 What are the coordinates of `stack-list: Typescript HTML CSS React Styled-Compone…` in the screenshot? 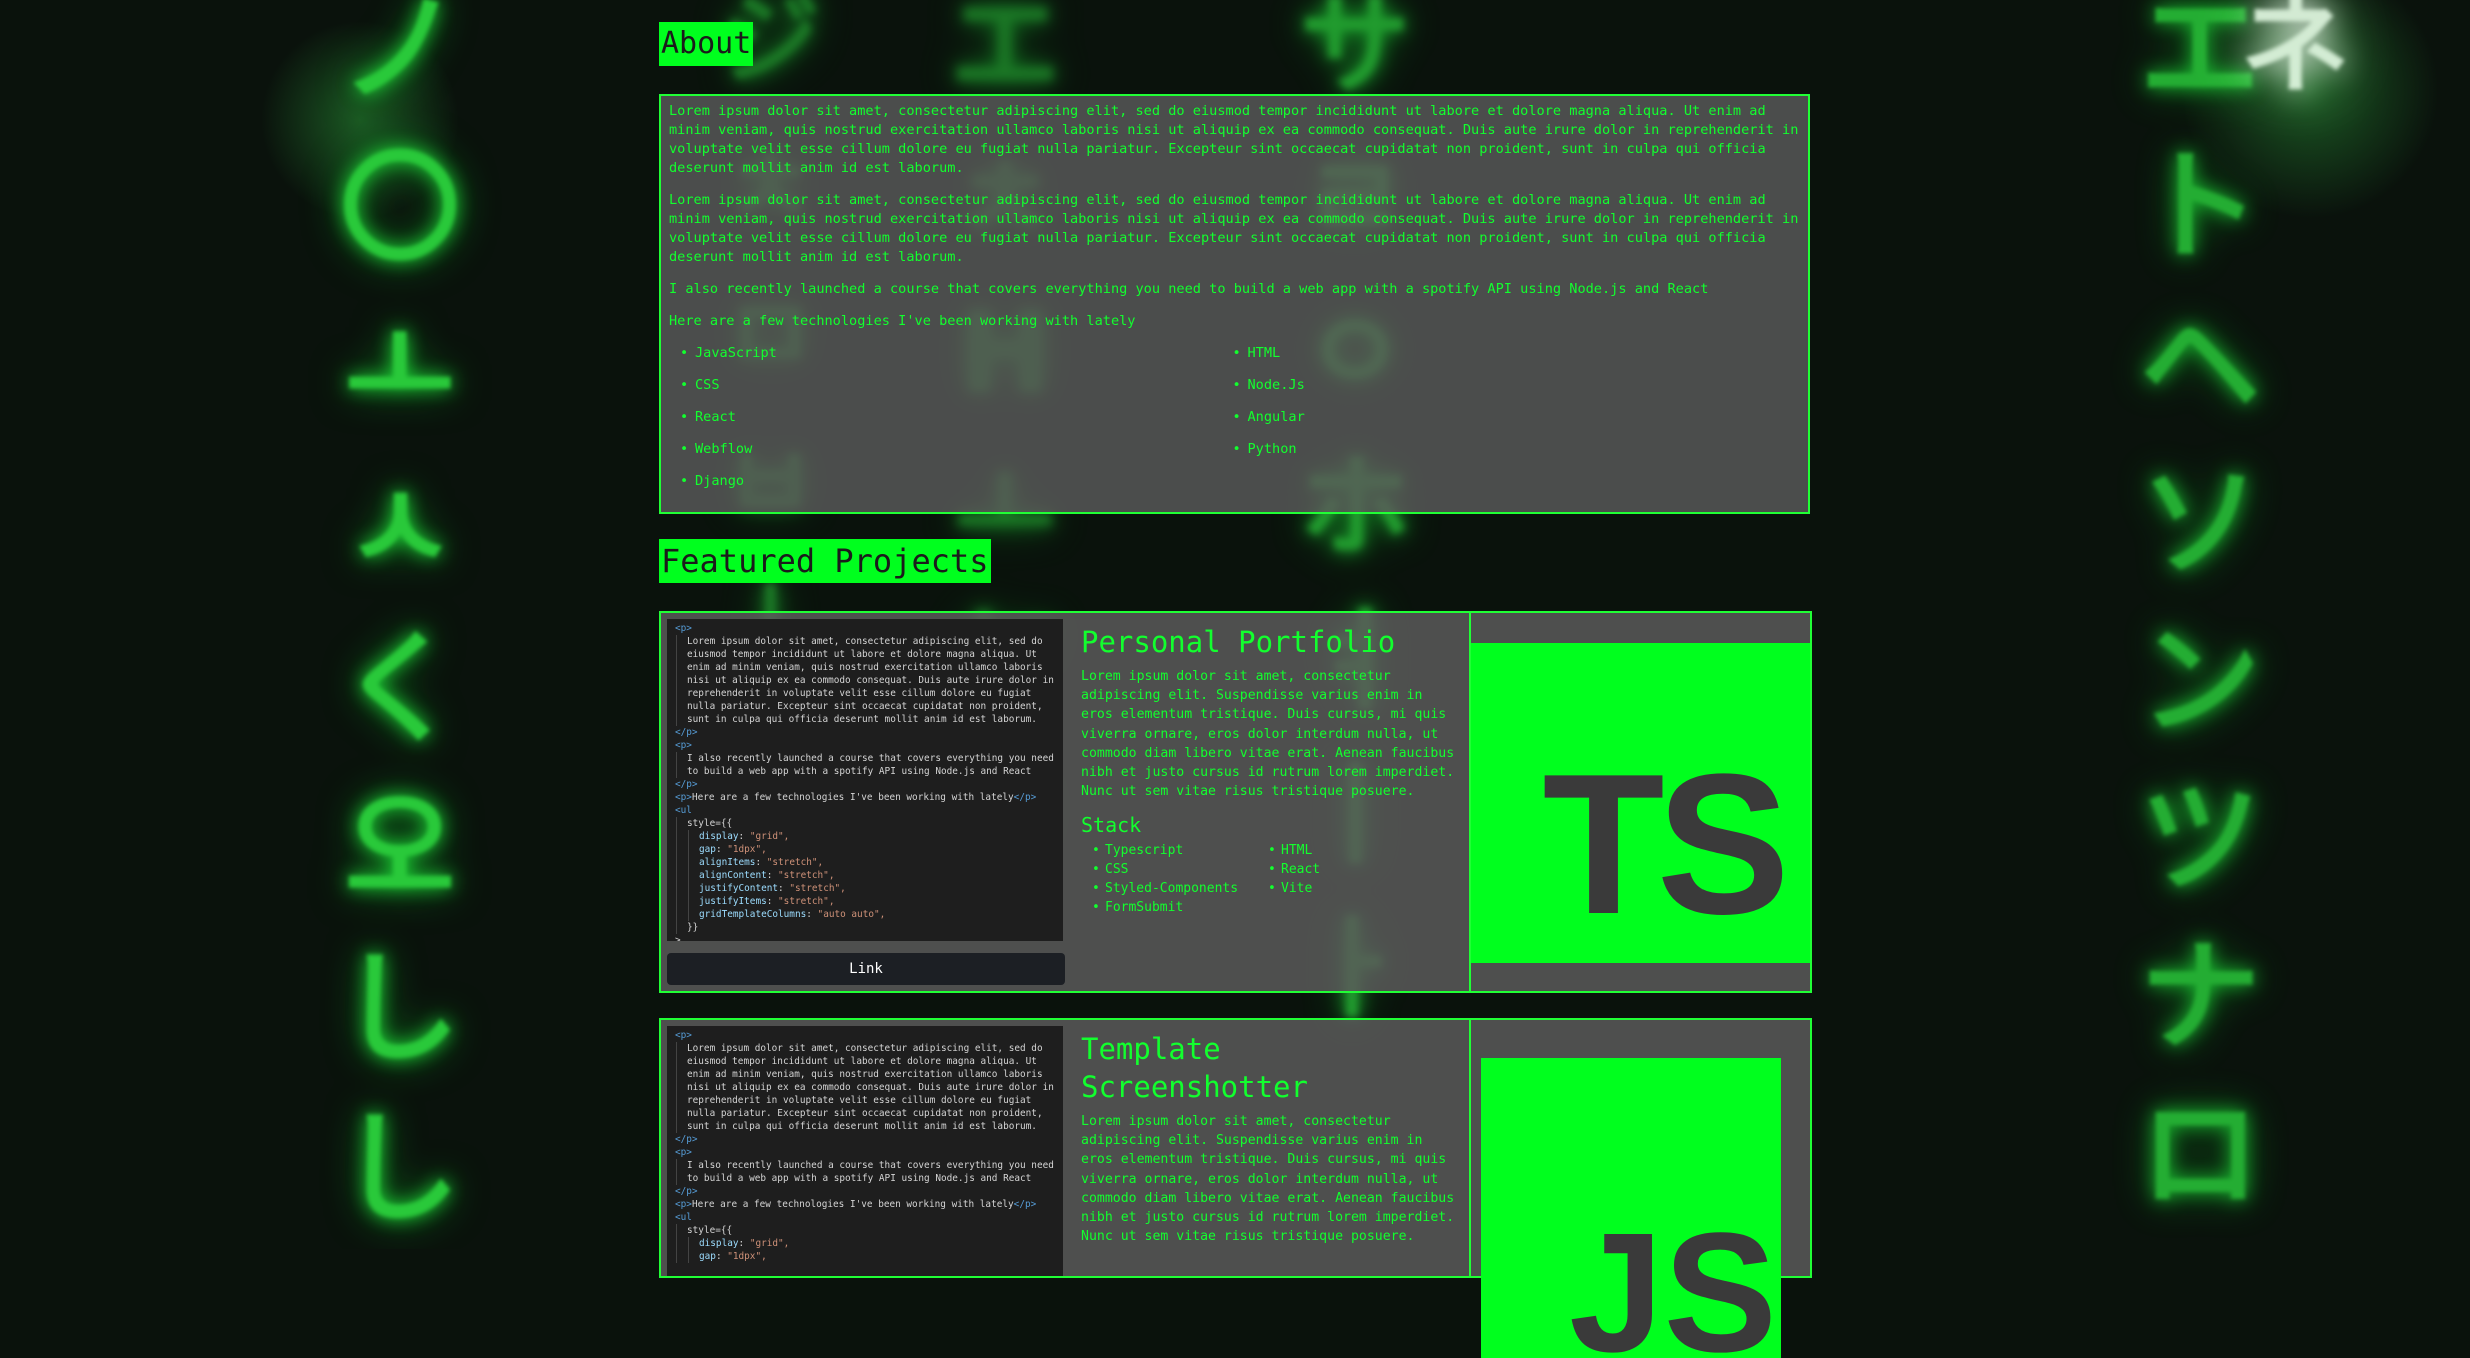 It's located at (1269, 879).